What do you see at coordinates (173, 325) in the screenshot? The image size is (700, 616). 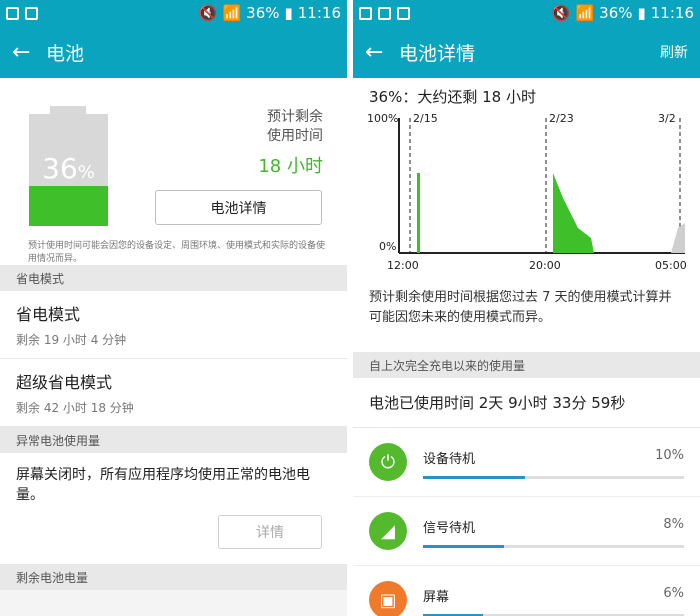 I see `power-saving-mode-item: 省电模式 剩余 19 小时 4 分钟` at bounding box center [173, 325].